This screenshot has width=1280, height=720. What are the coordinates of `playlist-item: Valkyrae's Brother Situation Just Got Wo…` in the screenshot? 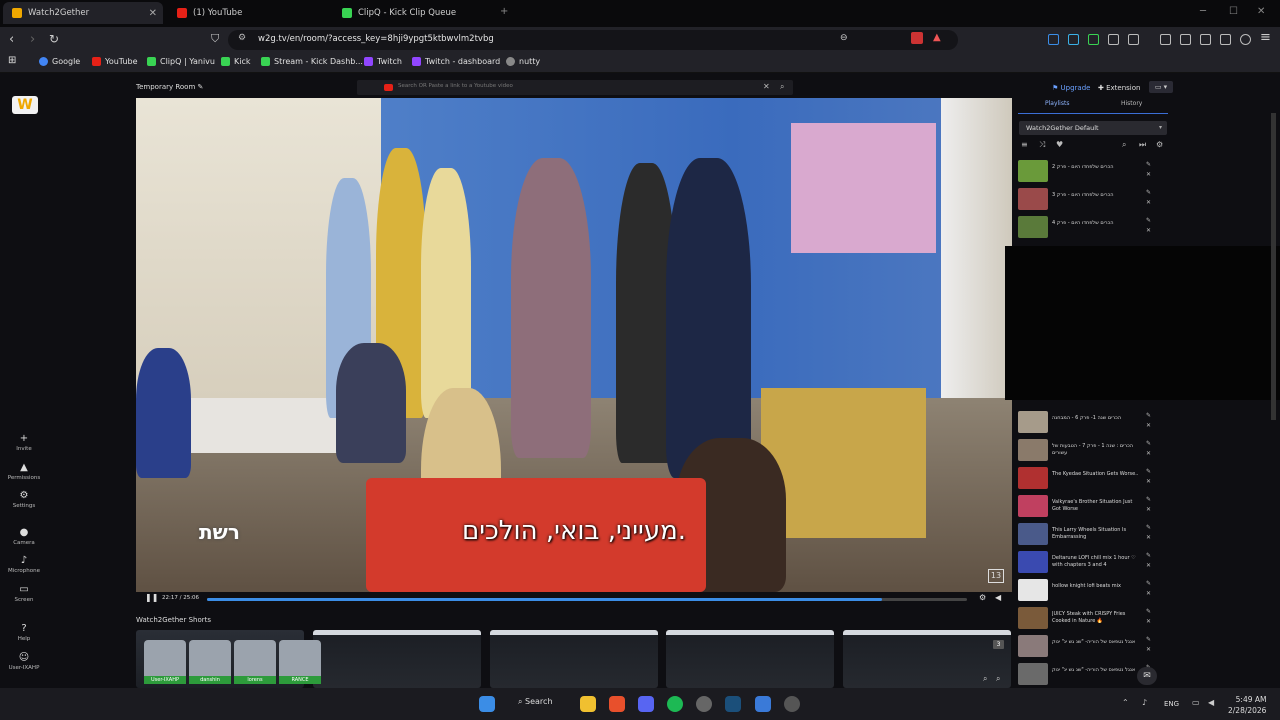 It's located at (1093, 507).